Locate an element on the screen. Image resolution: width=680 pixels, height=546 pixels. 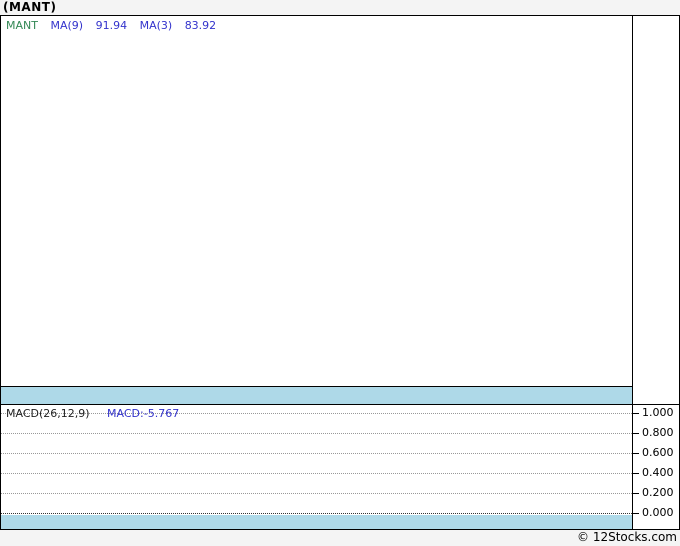
chart-legend: MANT MA(9) 91.94 MA(3) 83.92 is located at coordinates (115, 25).